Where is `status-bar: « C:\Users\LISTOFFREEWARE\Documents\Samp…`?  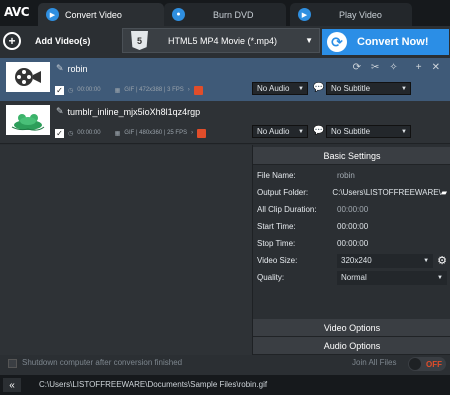 status-bar: « C:\Users\LISTOFFREEWARE\Documents\Samp… is located at coordinates (225, 385).